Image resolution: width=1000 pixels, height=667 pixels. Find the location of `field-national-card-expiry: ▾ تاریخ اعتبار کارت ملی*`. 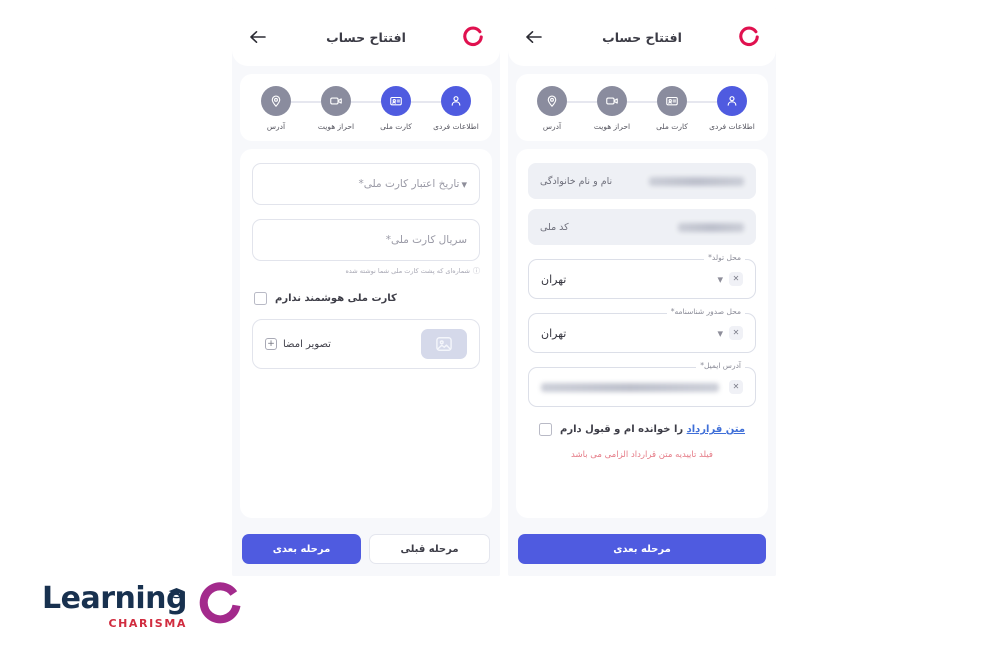

field-national-card-expiry: ▾ تاریخ اعتبار کارت ملی* is located at coordinates (366, 184).